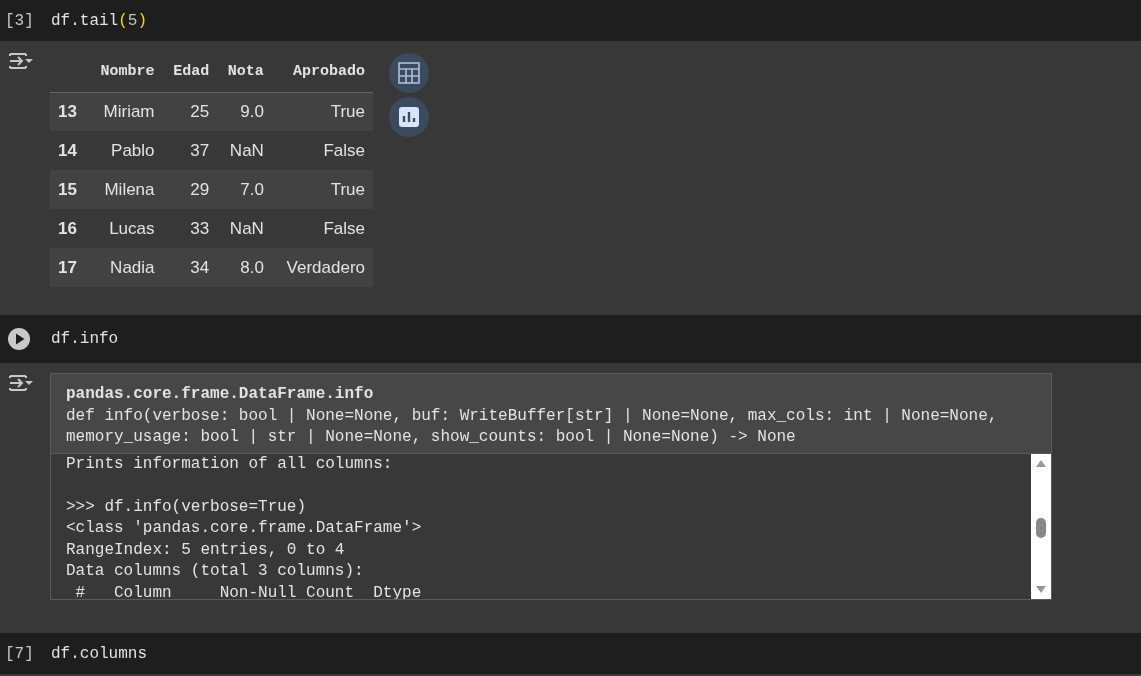 The height and width of the screenshot is (676, 1141). What do you see at coordinates (322, 267) in the screenshot?
I see `table-cell: Verdadero` at bounding box center [322, 267].